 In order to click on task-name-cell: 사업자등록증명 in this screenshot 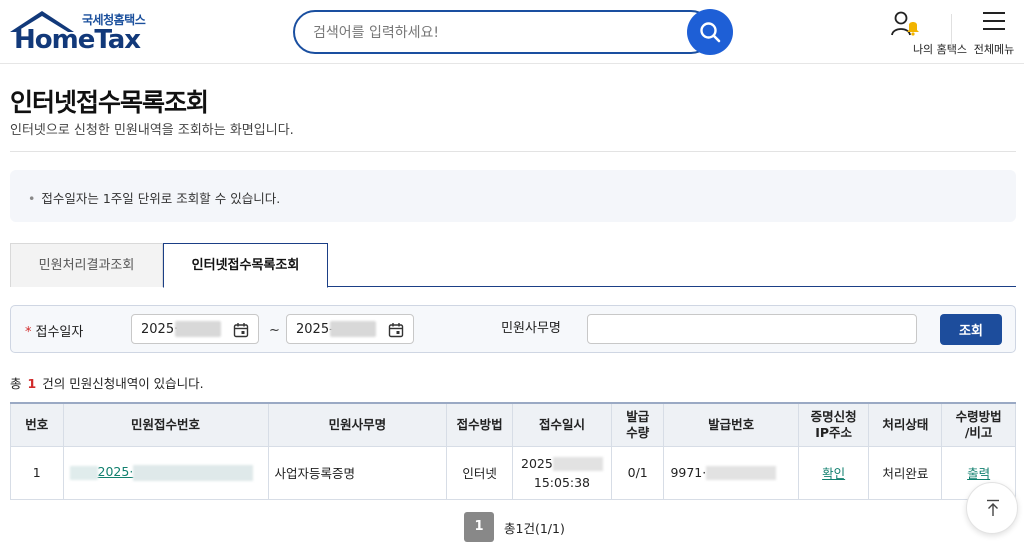, I will do `click(357, 472)`.